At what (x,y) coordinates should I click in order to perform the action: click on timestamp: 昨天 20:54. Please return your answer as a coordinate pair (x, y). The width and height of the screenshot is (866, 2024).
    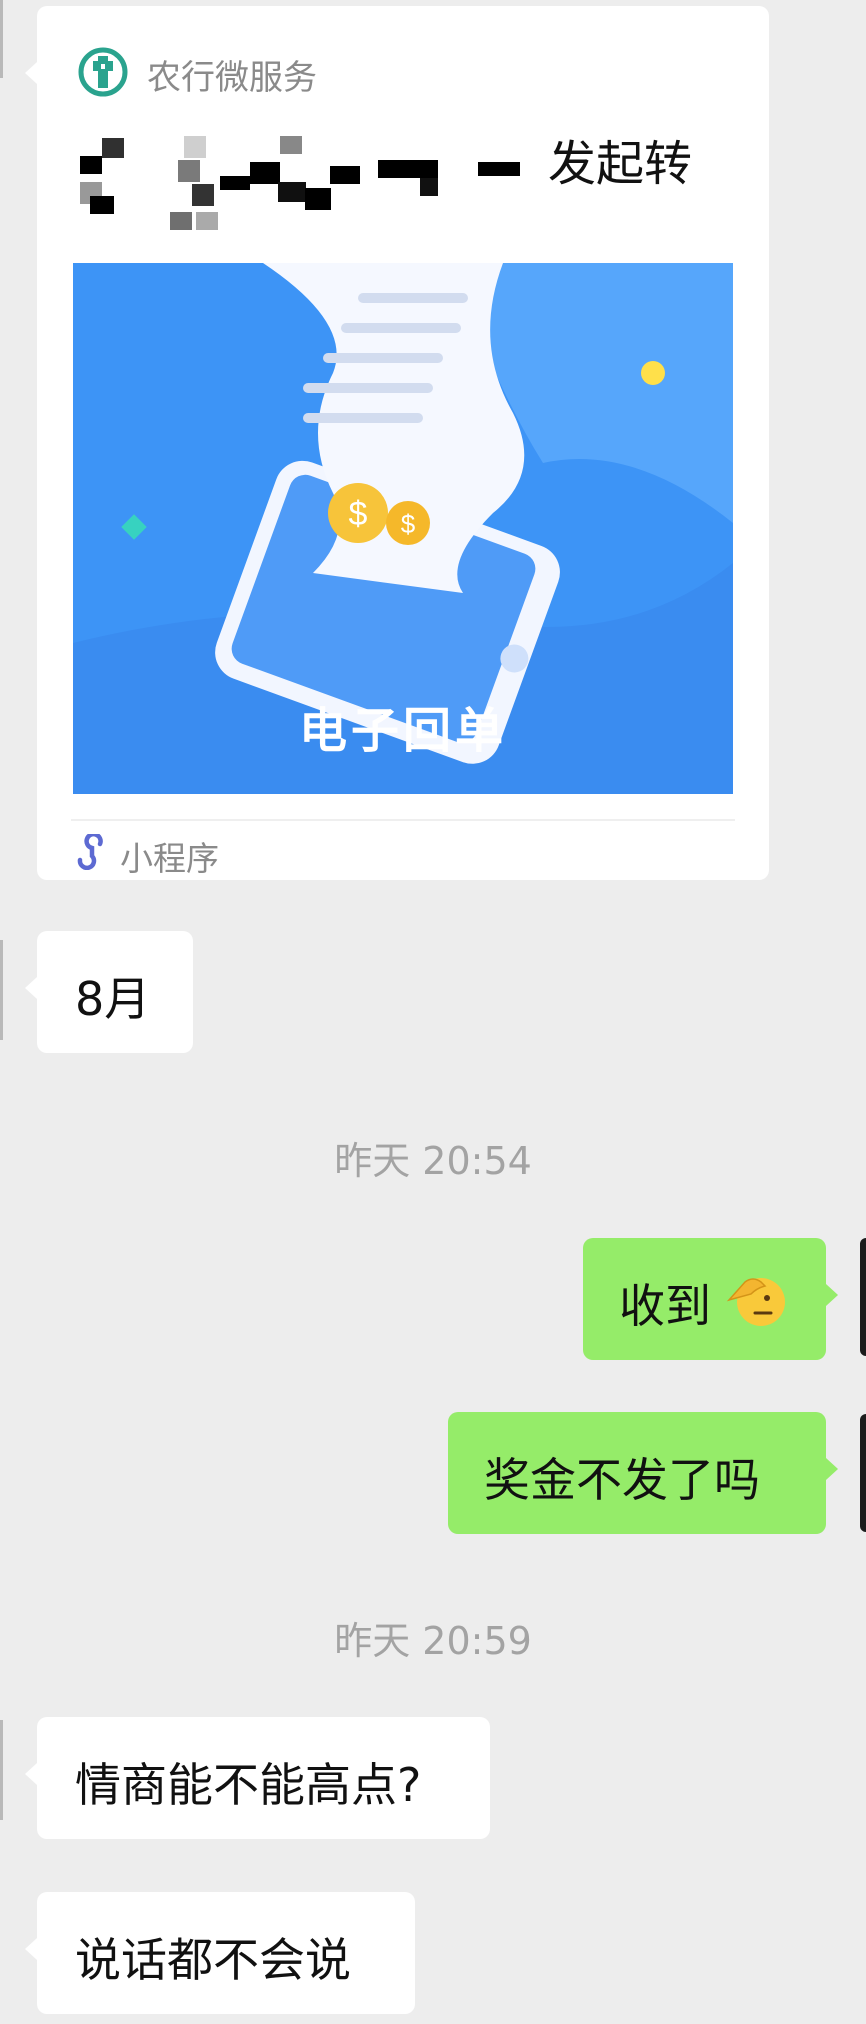
    Looking at the image, I should click on (433, 1161).